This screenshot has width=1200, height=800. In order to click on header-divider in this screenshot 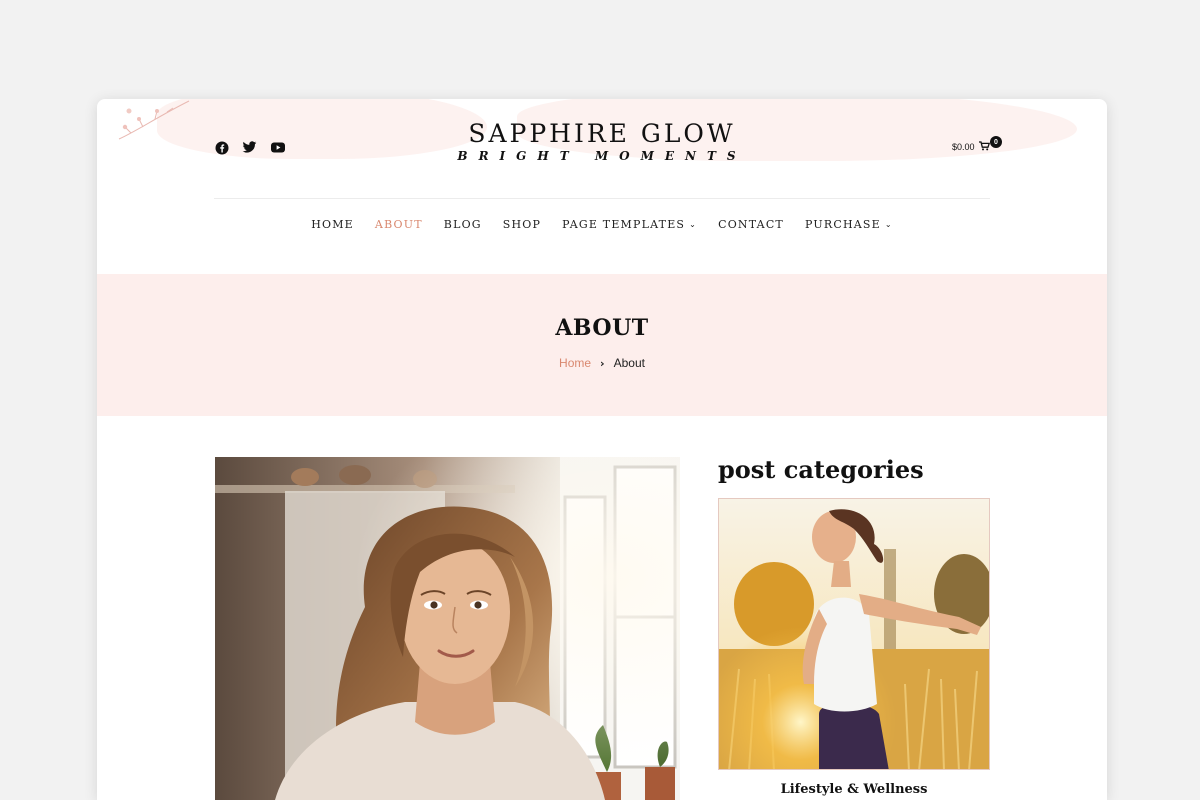, I will do `click(602, 198)`.